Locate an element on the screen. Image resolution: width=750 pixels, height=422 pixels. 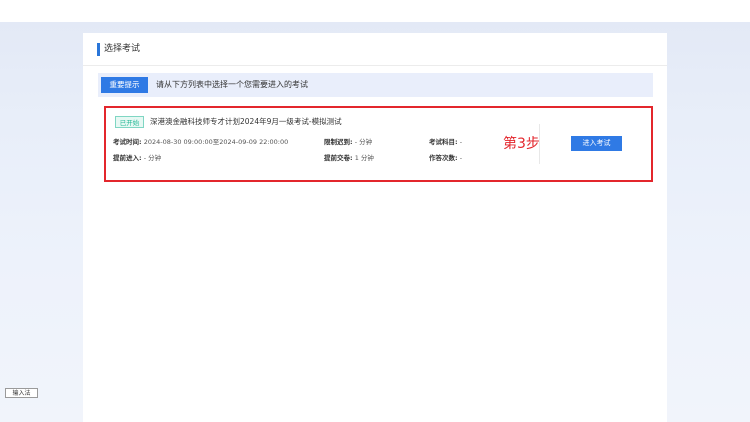
attempts-value: - is located at coordinates (461, 158).